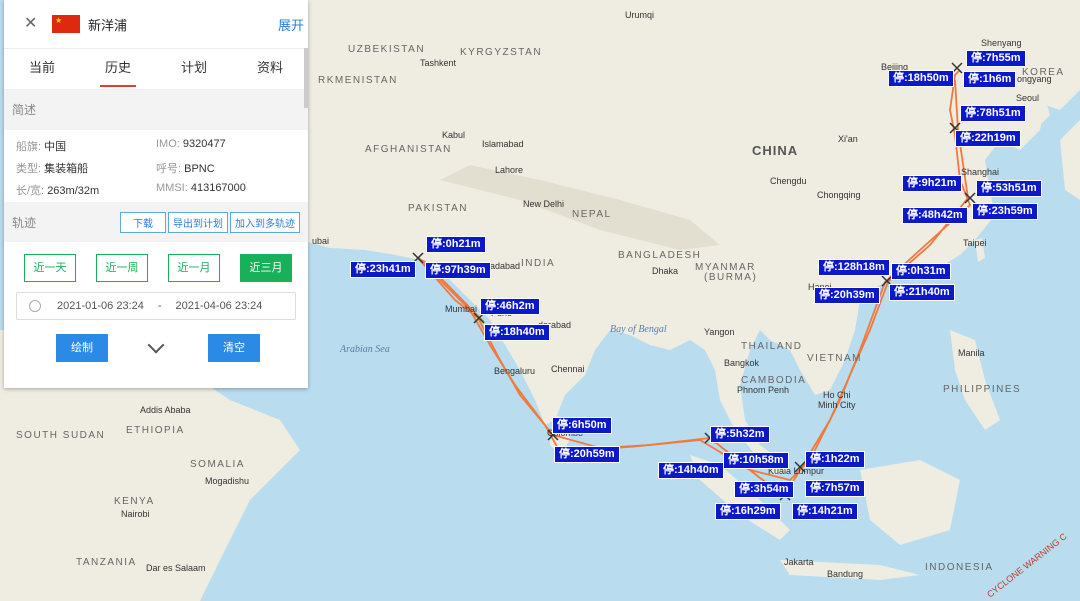 The width and height of the screenshot is (1080, 601). Describe the element at coordinates (100, 306) in the screenshot. I see `date-start: 2021-01-06 23:24` at that location.